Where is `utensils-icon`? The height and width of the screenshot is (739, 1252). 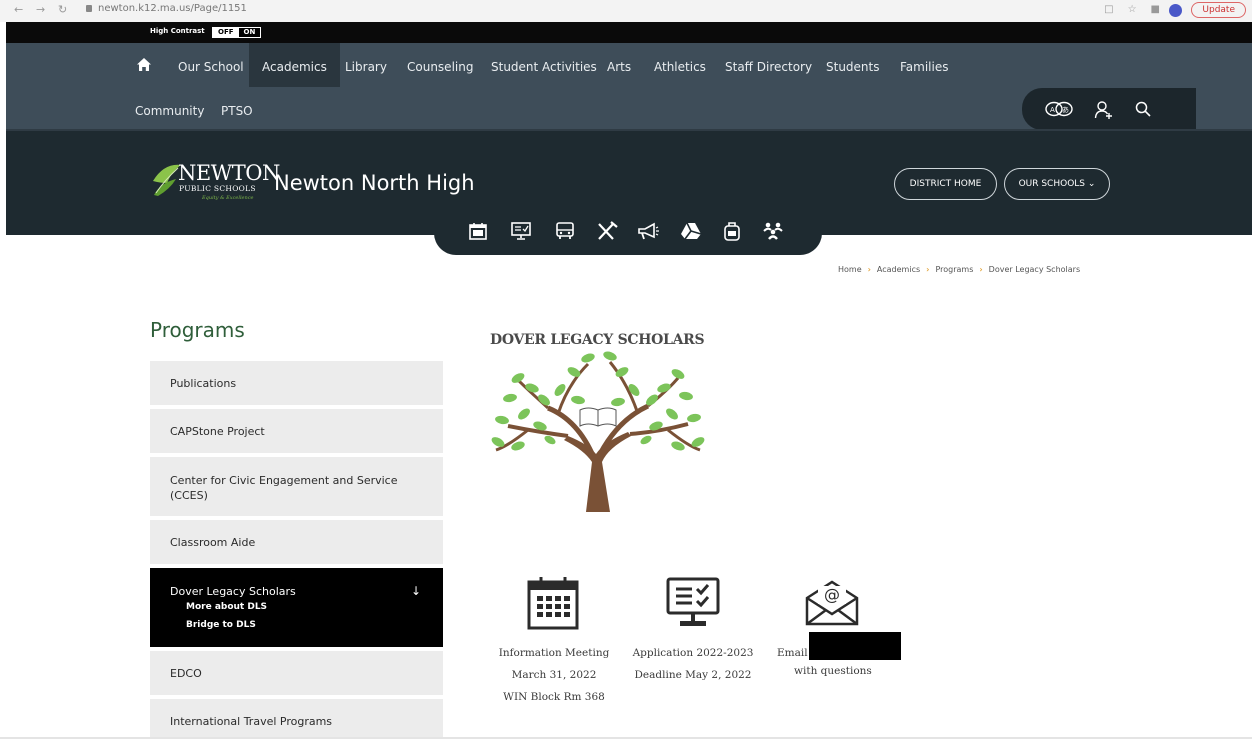 utensils-icon is located at coordinates (607, 231).